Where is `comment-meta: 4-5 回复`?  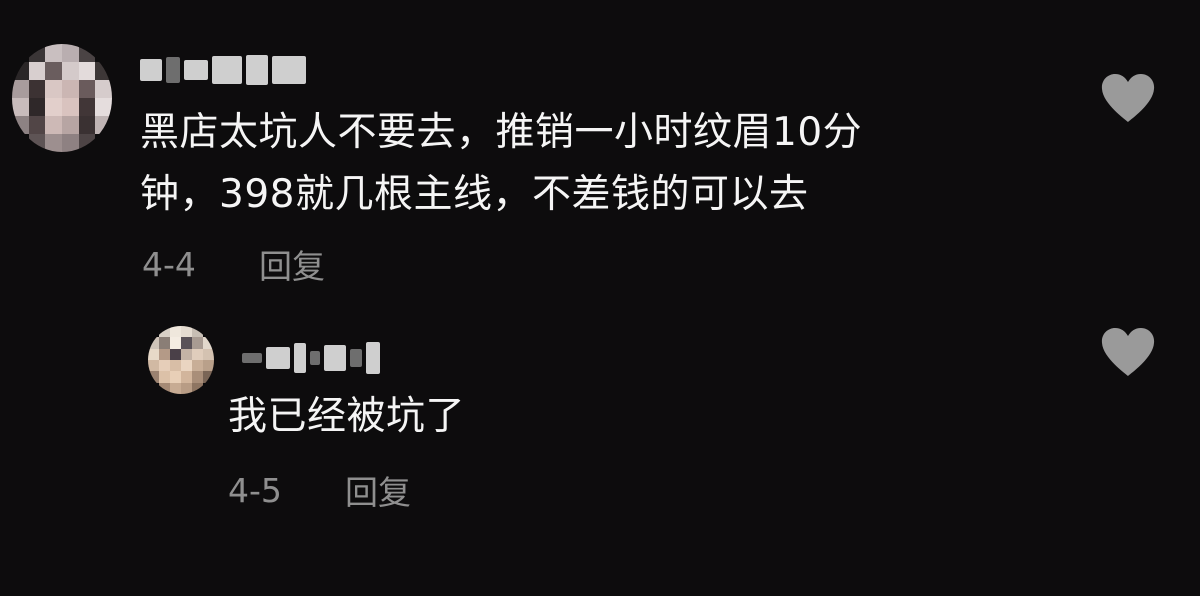
comment-meta: 4-5 回复 is located at coordinates (319, 490).